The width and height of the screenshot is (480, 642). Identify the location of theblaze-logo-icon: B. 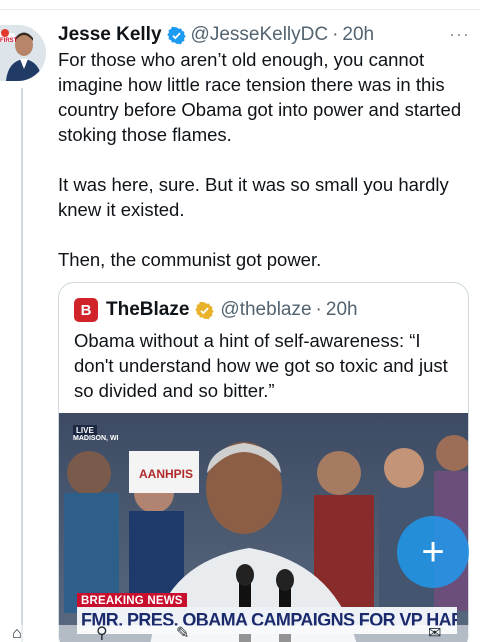
(86, 310).